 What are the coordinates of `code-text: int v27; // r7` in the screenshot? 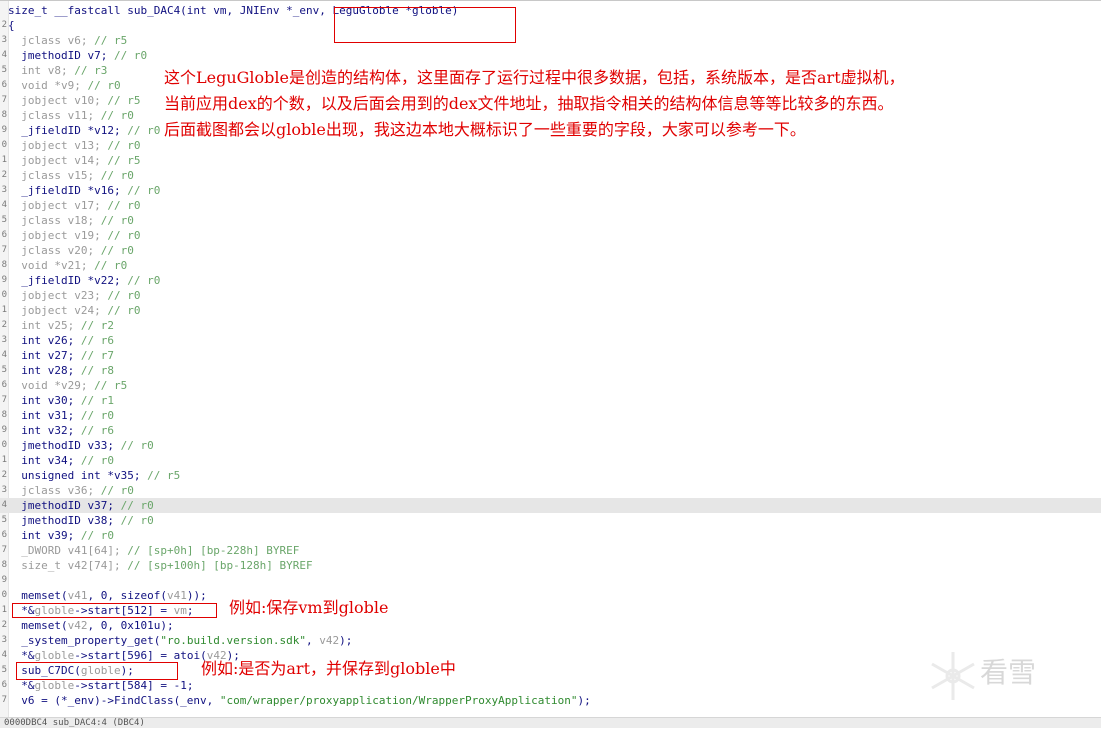 It's located at (61, 355).